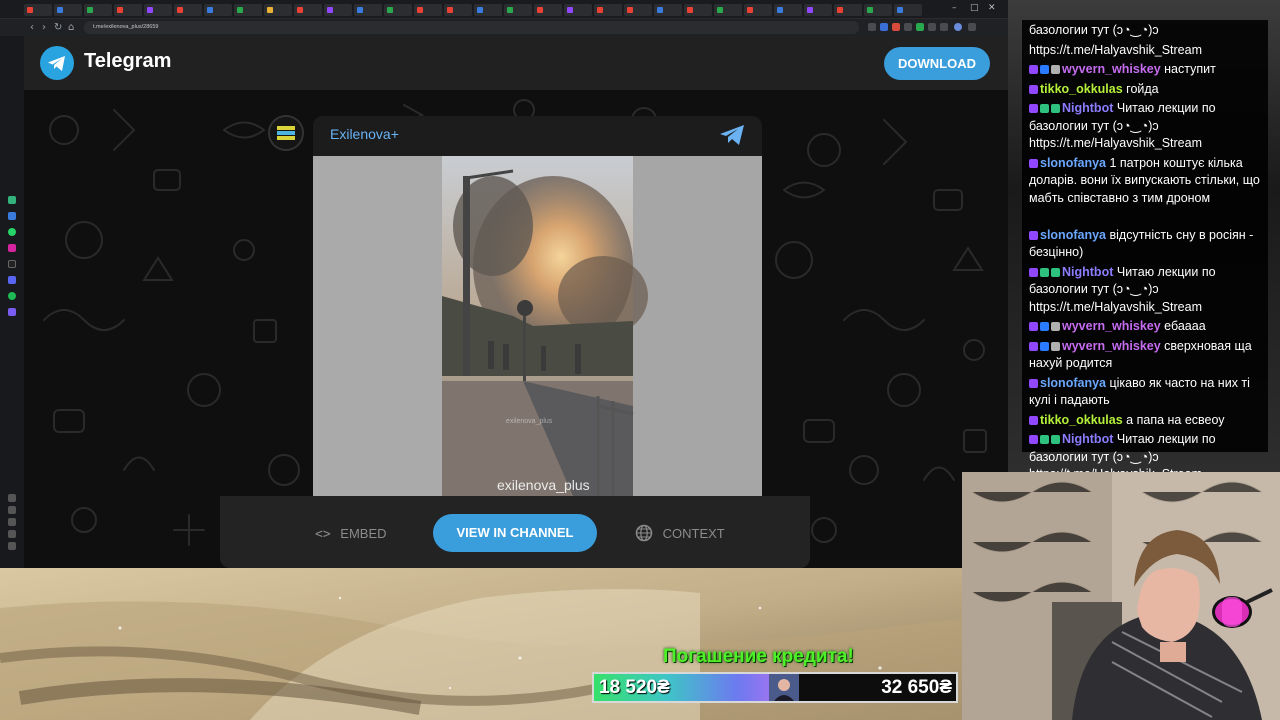 This screenshot has height=720, width=1280. What do you see at coordinates (12, 248) in the screenshot?
I see `instagram-icon` at bounding box center [12, 248].